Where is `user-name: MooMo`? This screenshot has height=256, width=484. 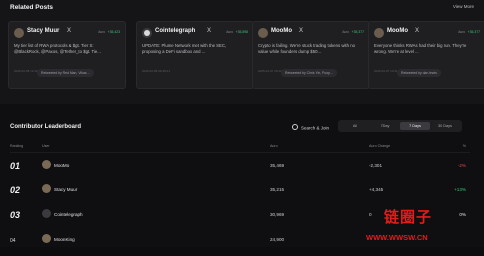 user-name: MooMo is located at coordinates (61, 165).